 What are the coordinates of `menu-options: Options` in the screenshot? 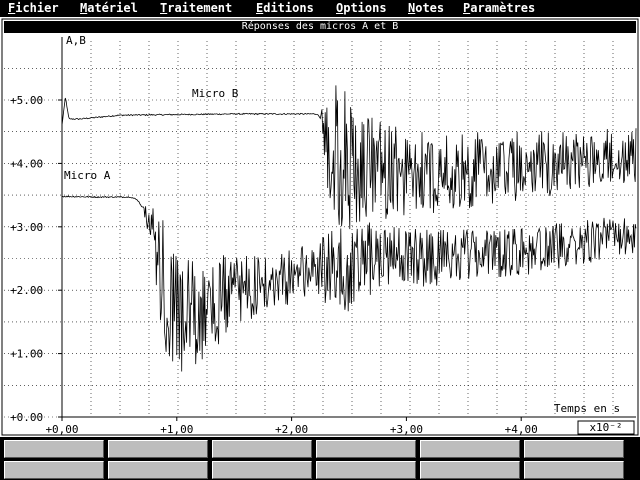 It's located at (361, 8).